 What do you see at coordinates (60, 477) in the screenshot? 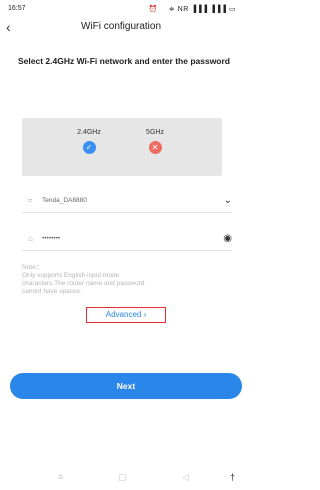
I see `menu-icon: ≡` at bounding box center [60, 477].